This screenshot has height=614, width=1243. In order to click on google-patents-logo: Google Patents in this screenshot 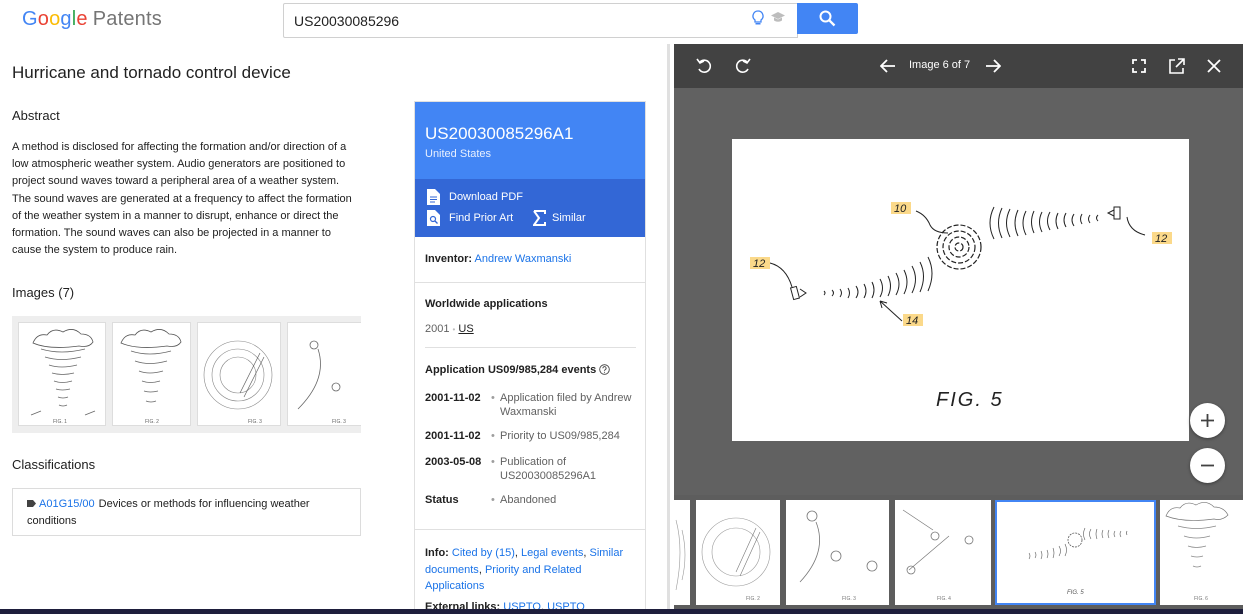, I will do `click(92, 19)`.